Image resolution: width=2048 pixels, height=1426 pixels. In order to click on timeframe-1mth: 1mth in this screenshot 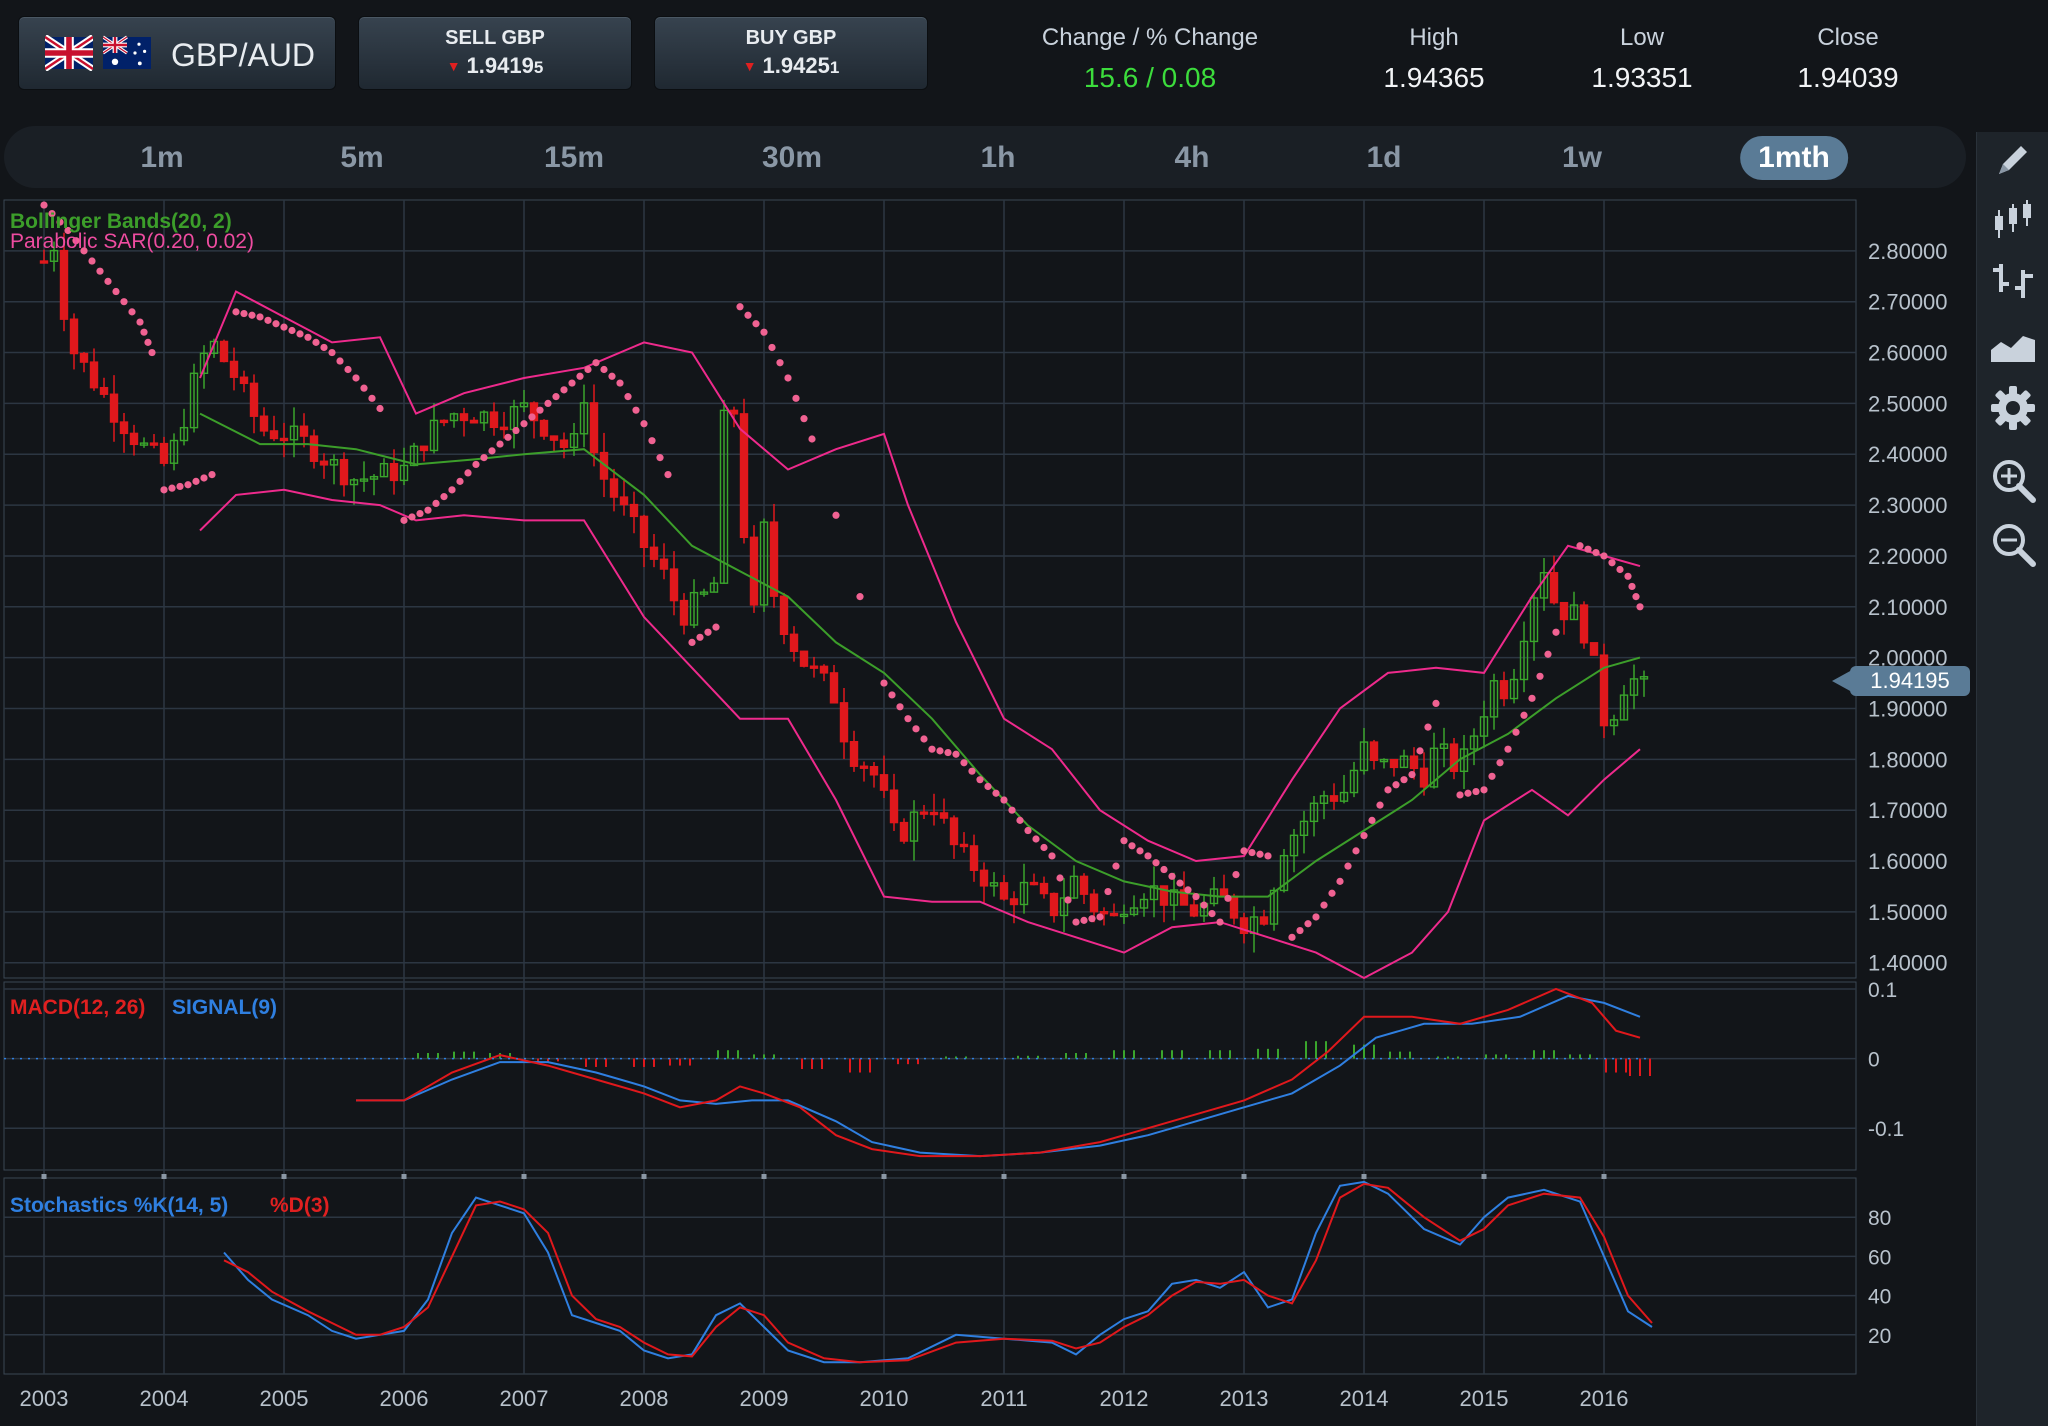, I will do `click(1794, 158)`.